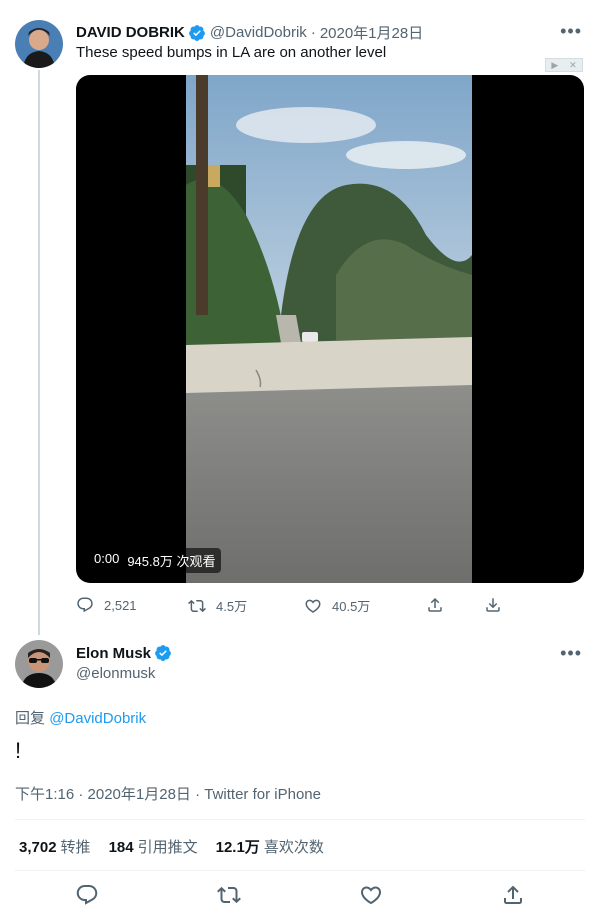  What do you see at coordinates (18, 750) in the screenshot?
I see `tweet-text: !` at bounding box center [18, 750].